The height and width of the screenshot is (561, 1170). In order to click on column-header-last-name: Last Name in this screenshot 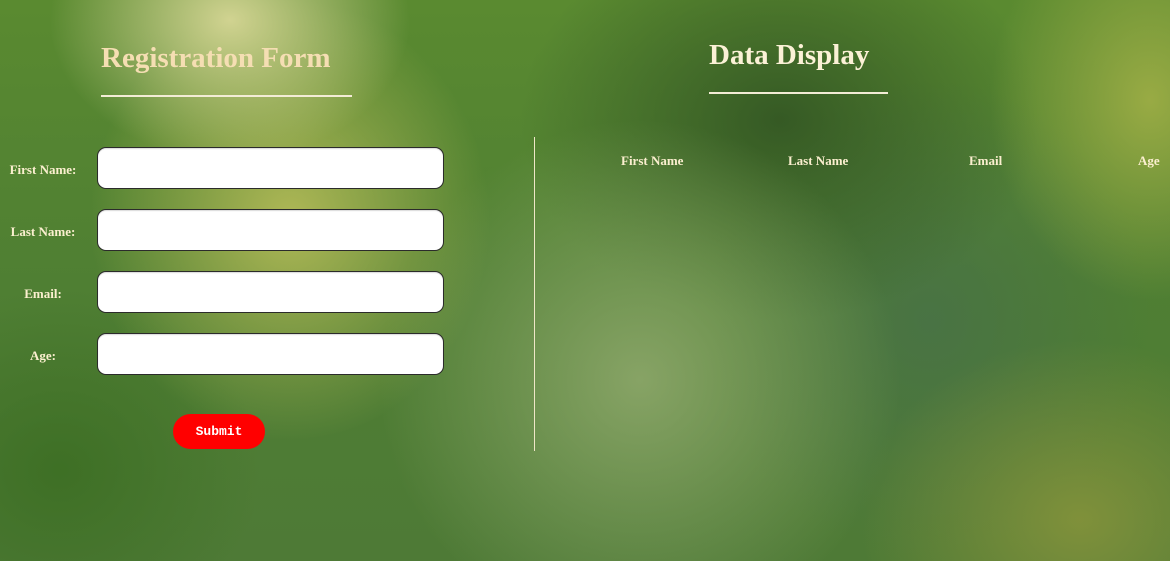, I will do `click(818, 160)`.